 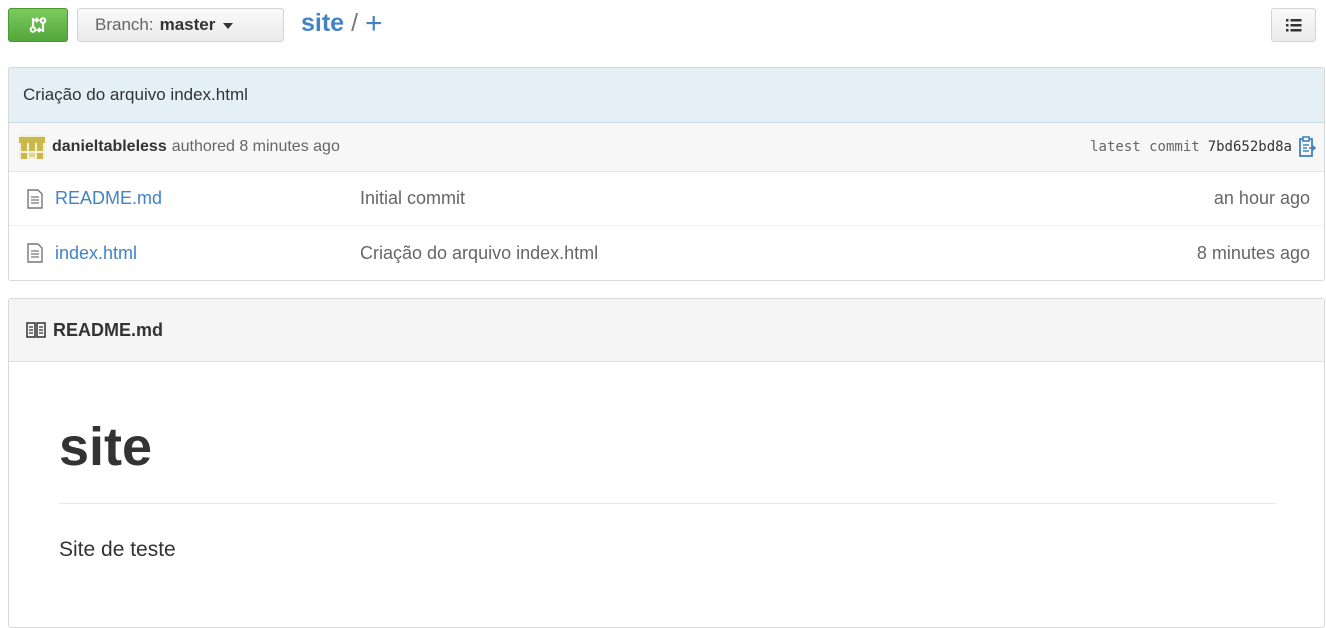 I want to click on heading-divider, so click(x=667, y=503).